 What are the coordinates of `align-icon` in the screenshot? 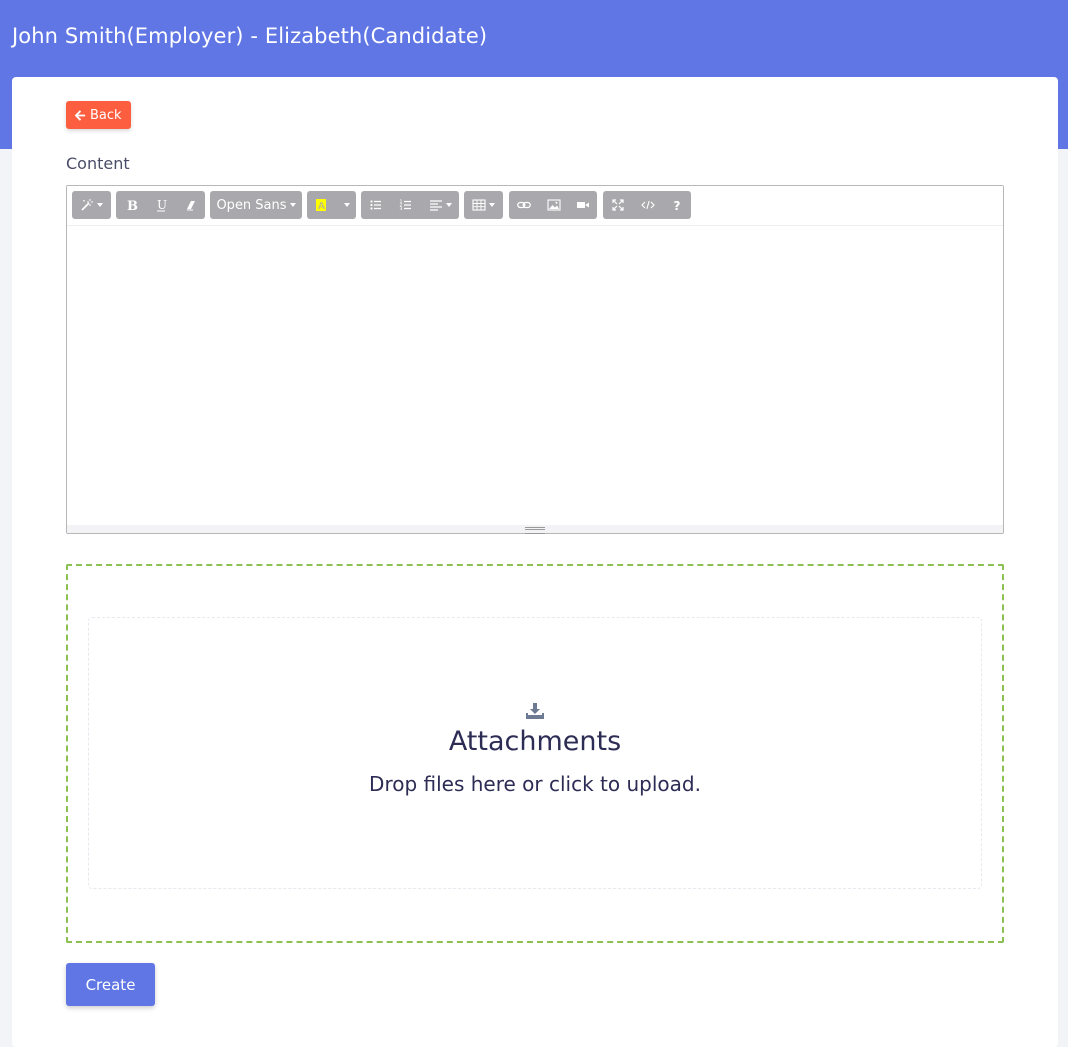 It's located at (435, 205).